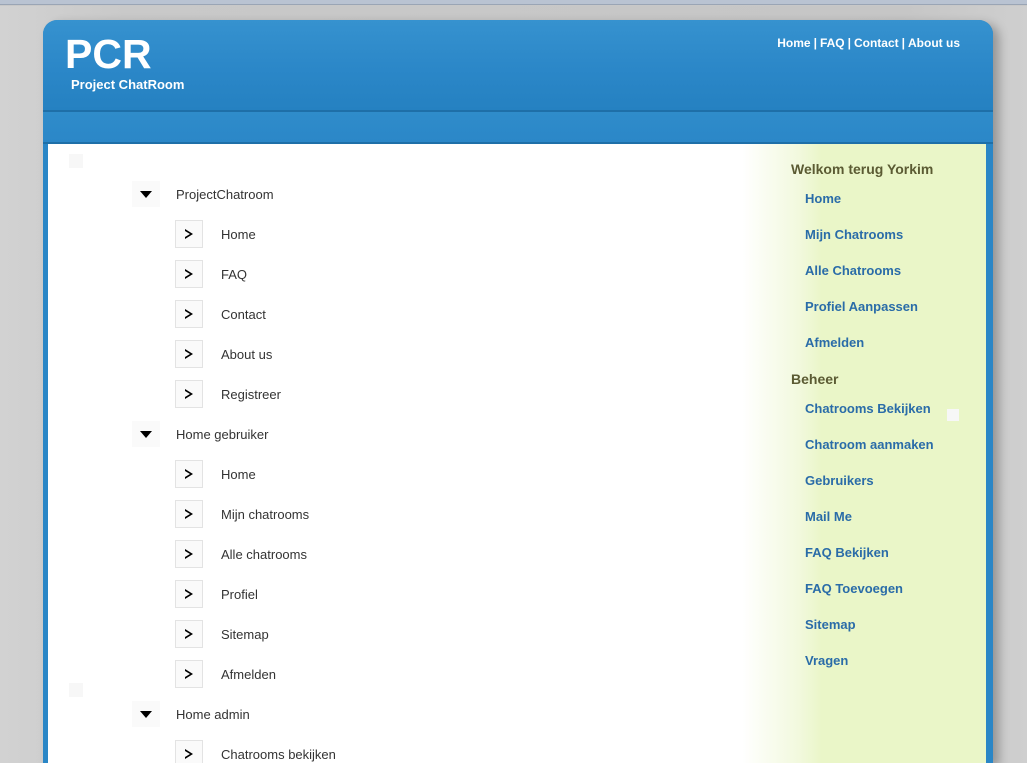  I want to click on sidebar-link-sitemap: Sitemap, so click(886, 624).